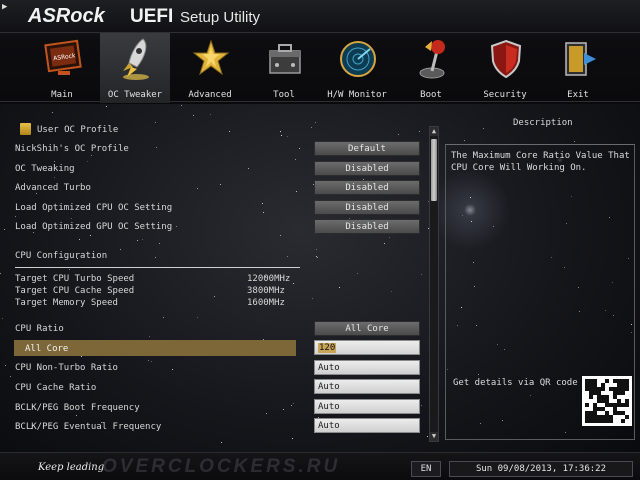 The width and height of the screenshot is (640, 480). I want to click on setting-label: BCLK/PEG Eventual Frequency, so click(88, 427).